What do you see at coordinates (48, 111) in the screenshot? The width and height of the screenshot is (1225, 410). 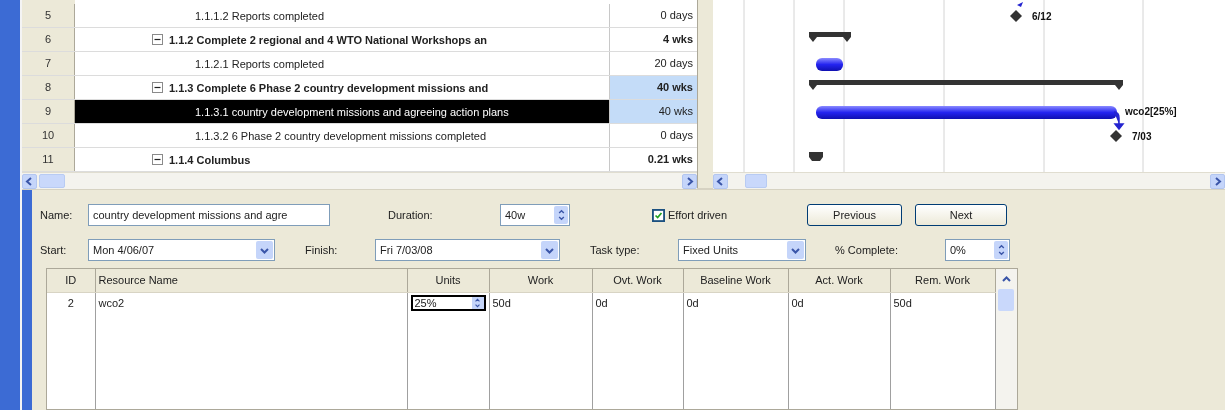 I see `row-number: 9` at bounding box center [48, 111].